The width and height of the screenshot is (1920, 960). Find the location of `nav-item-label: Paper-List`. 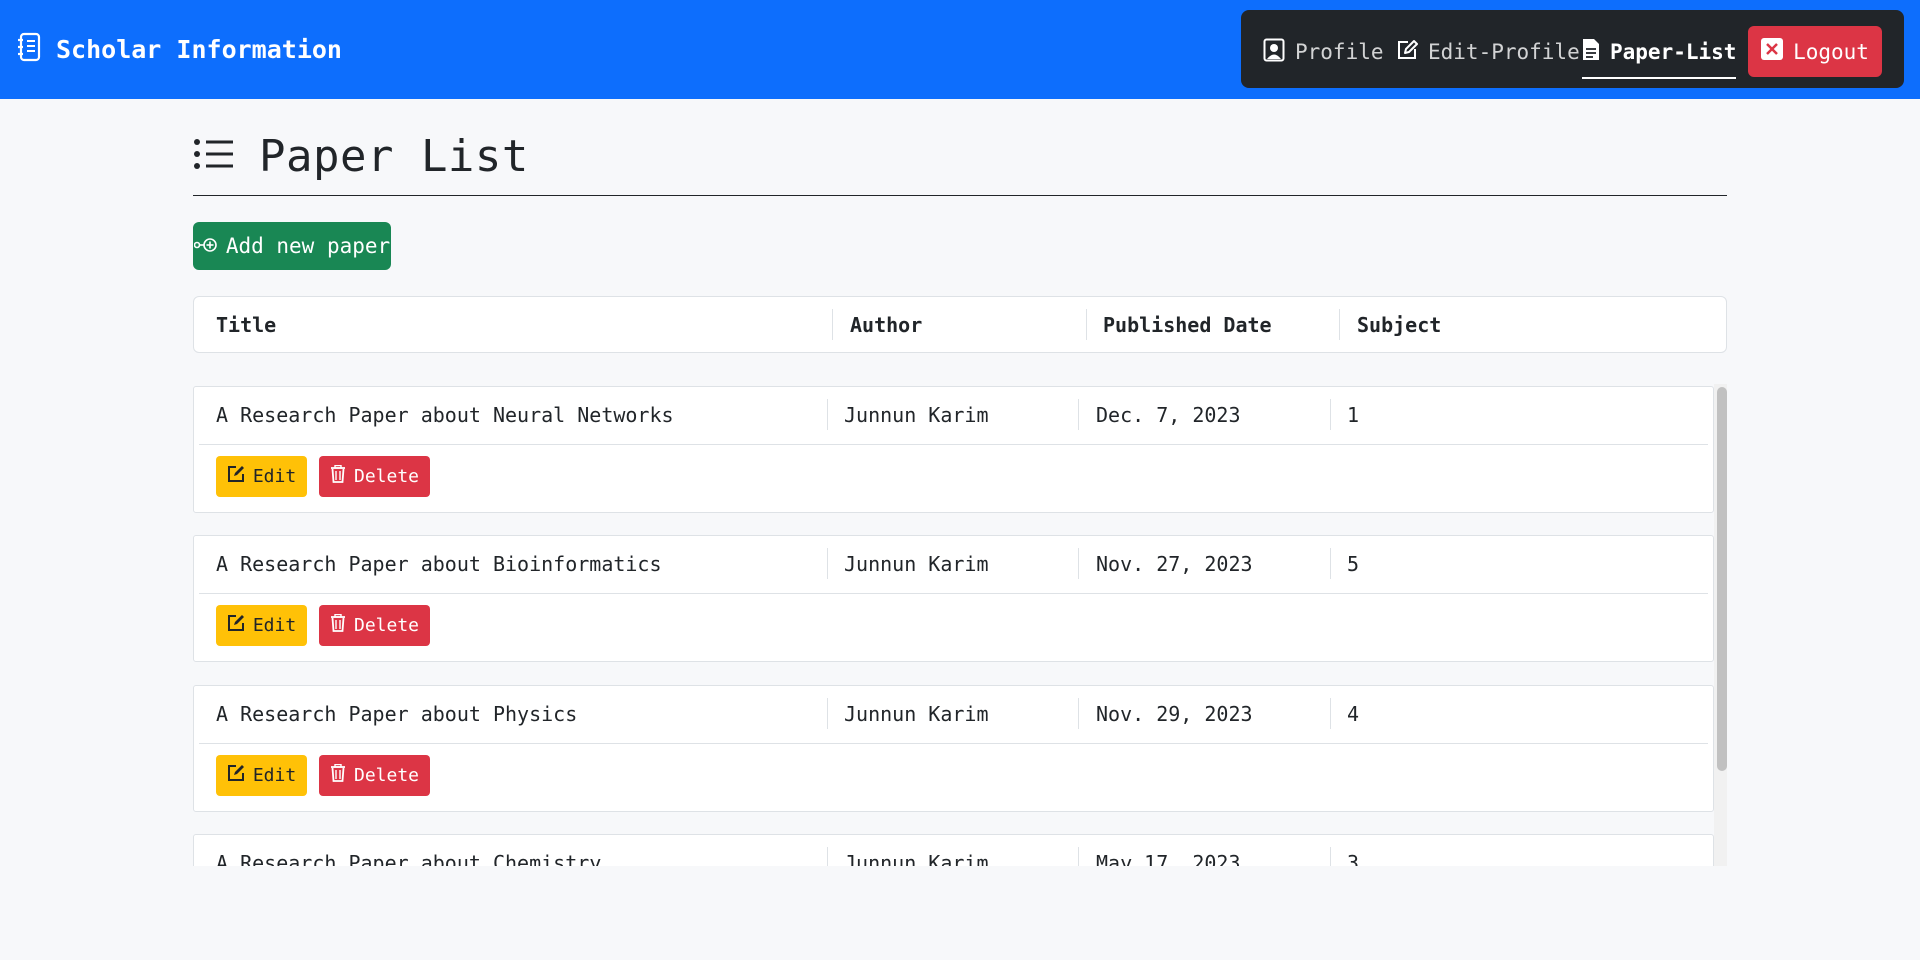

nav-item-label: Paper-List is located at coordinates (1673, 52).